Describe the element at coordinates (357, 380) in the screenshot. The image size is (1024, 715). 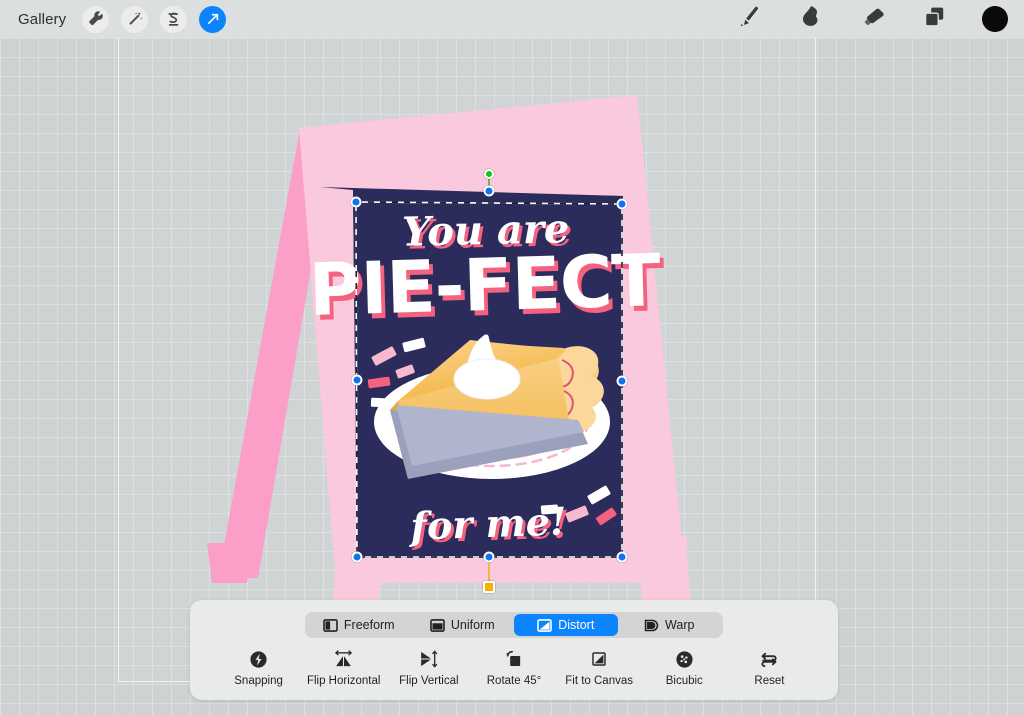
I see `handle-mid-left` at that location.